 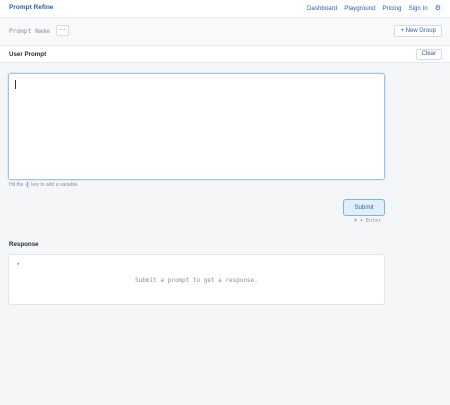 What do you see at coordinates (16, 185) in the screenshot?
I see `hint-text-before: Hit the` at bounding box center [16, 185].